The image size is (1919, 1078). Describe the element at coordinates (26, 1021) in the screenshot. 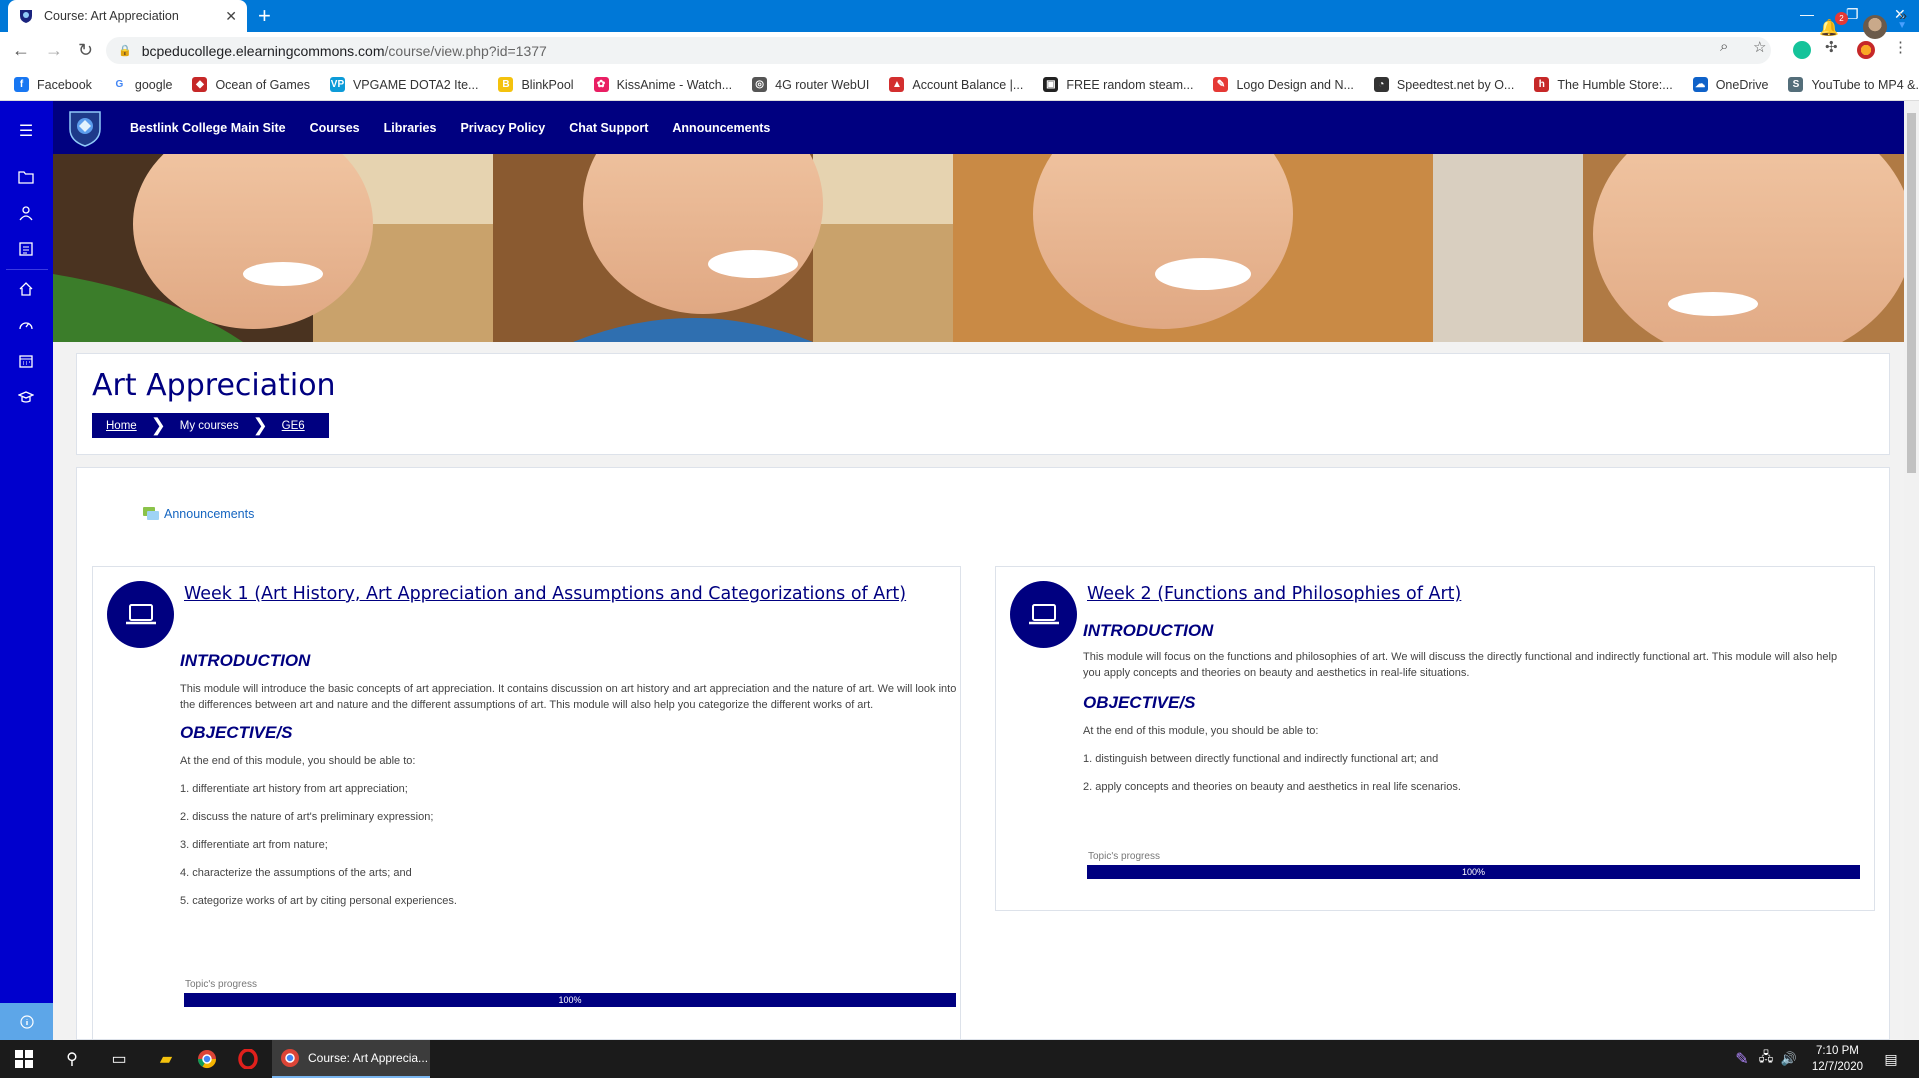

I see `drawer-footer` at that location.